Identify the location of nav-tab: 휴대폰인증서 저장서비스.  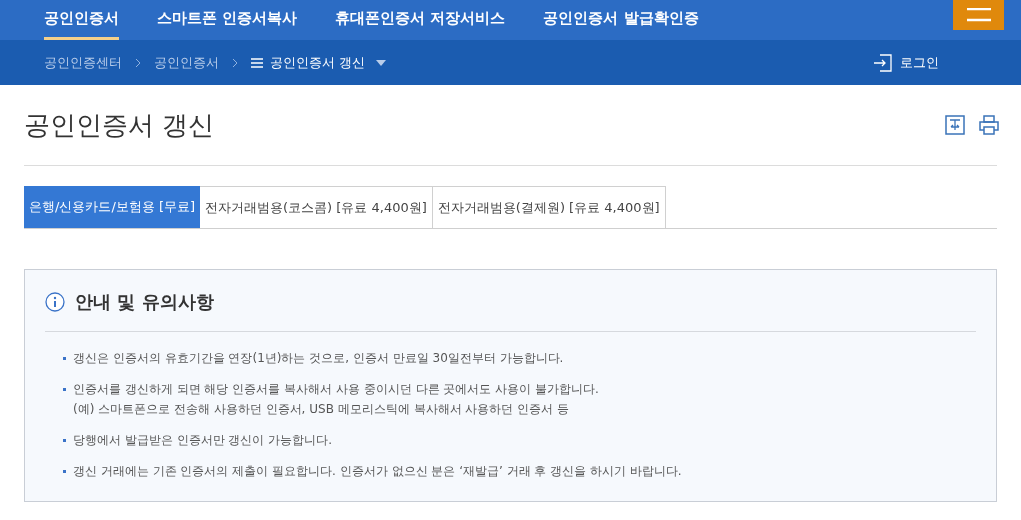
(420, 20).